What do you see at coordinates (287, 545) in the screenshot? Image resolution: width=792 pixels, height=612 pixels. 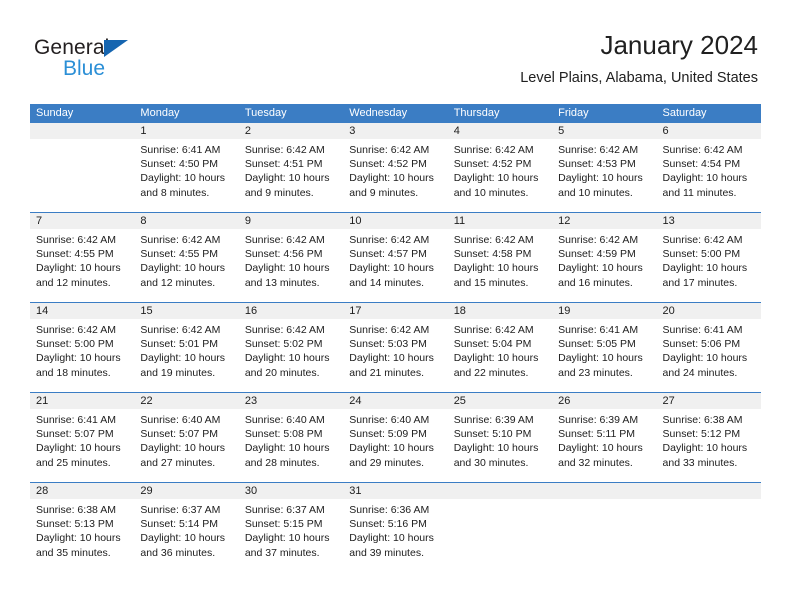 I see `daylight-text: Daylight: 10 hours and 37 minutes.` at bounding box center [287, 545].